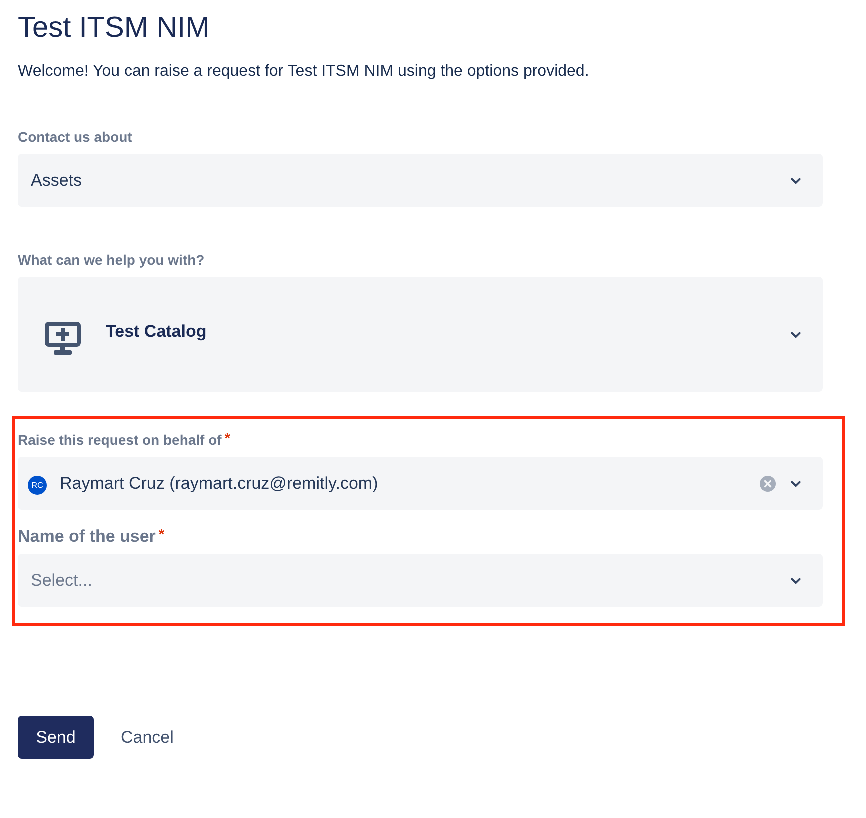 Image resolution: width=866 pixels, height=818 pixels. Describe the element at coordinates (56, 737) in the screenshot. I see `send-button: Send` at that location.